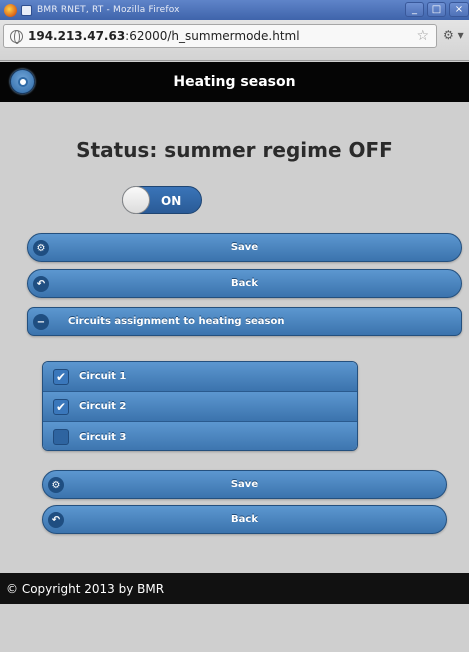 Image resolution: width=469 pixels, height=652 pixels. Describe the element at coordinates (414, 9) in the screenshot. I see `minimize-button: _` at that location.